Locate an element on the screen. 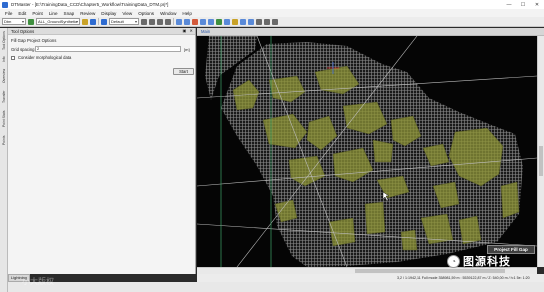  side-tab-info: Info is located at coordinates (4, 59).